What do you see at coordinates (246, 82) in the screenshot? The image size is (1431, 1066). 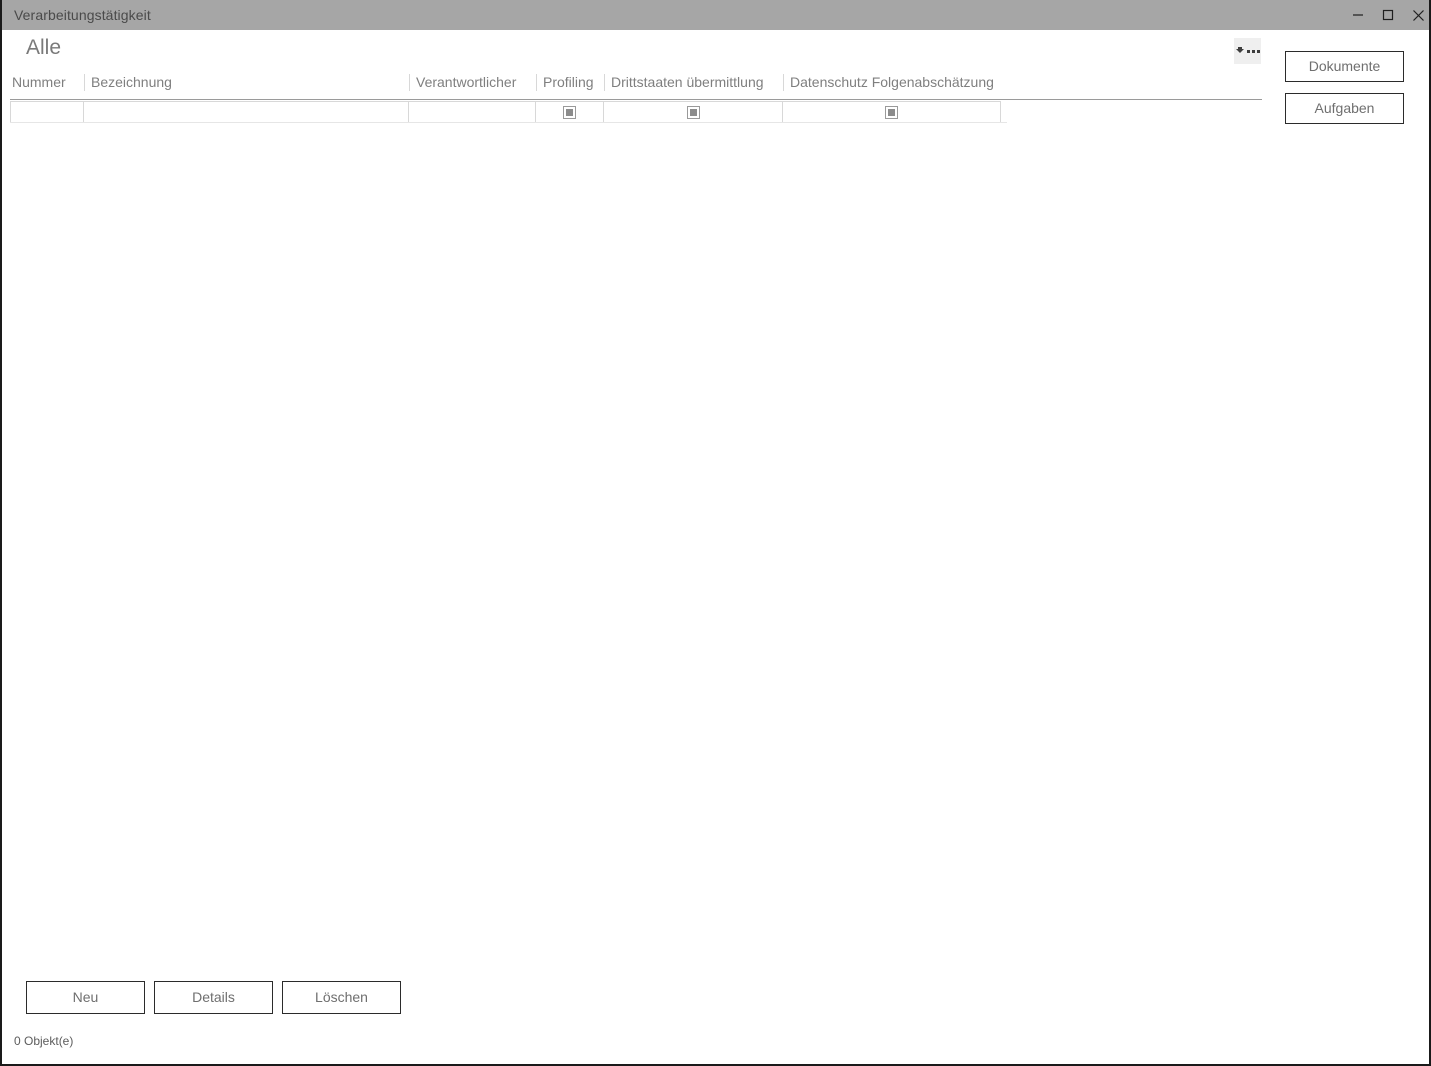 I see `grid-column-header: Bezeichnung` at bounding box center [246, 82].